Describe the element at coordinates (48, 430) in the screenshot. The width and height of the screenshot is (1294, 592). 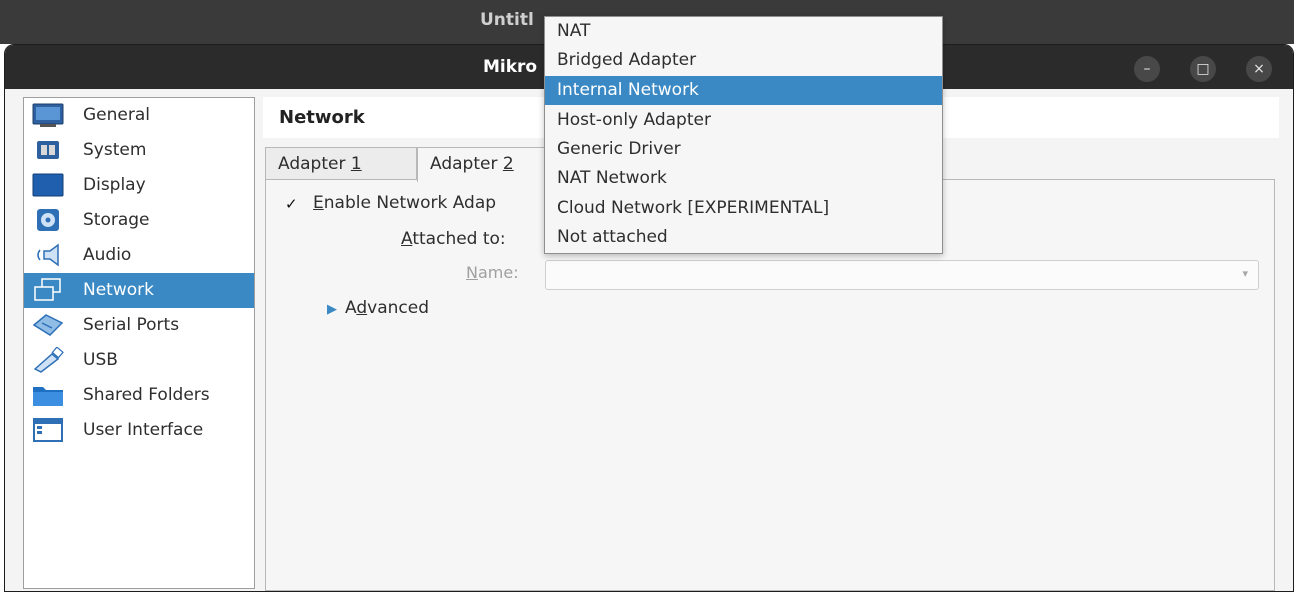
I see `user-interface-icon` at that location.